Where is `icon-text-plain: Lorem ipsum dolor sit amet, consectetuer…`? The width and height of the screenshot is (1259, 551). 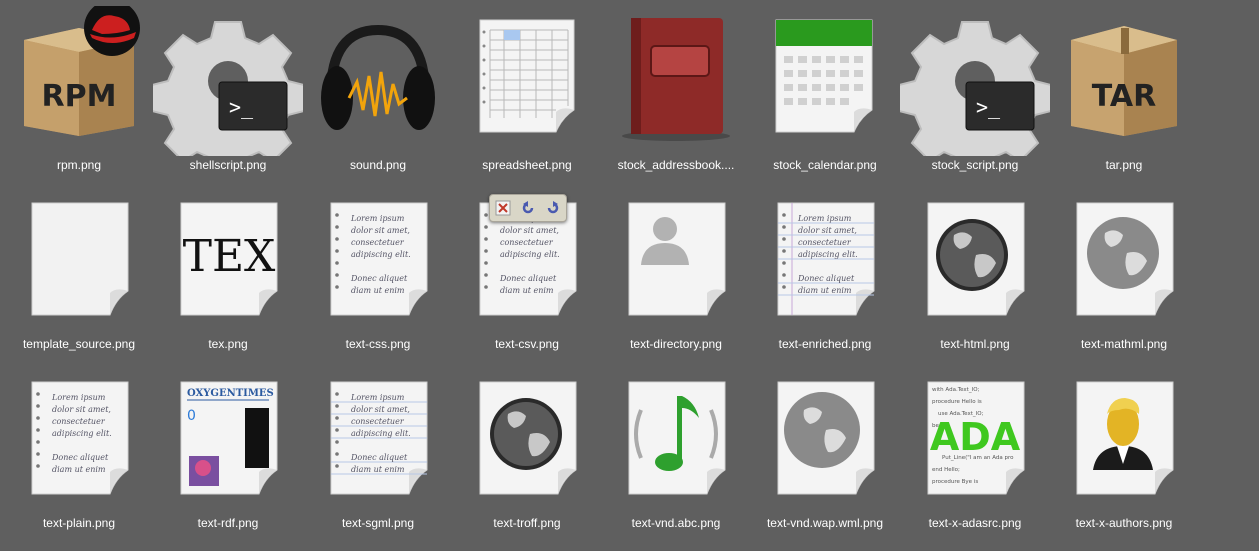 icon-text-plain: Lorem ipsum dolor sit amet, consectetuer… is located at coordinates (79, 454).